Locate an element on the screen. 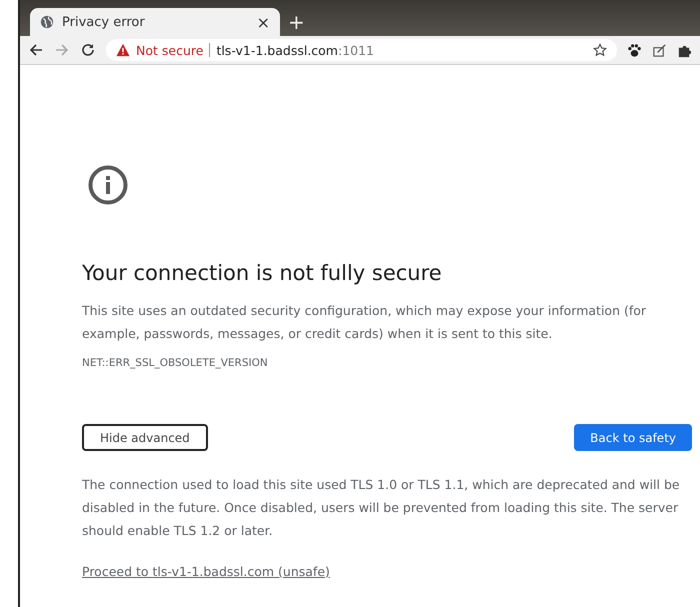 Image resolution: width=700 pixels, height=607 pixels. security-label: Not secure is located at coordinates (170, 50).